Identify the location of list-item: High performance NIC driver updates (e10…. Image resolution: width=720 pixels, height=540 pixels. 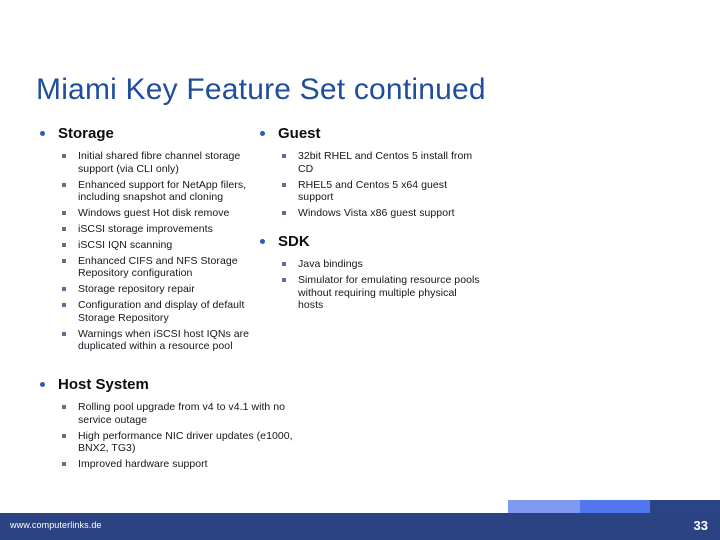
(177, 443).